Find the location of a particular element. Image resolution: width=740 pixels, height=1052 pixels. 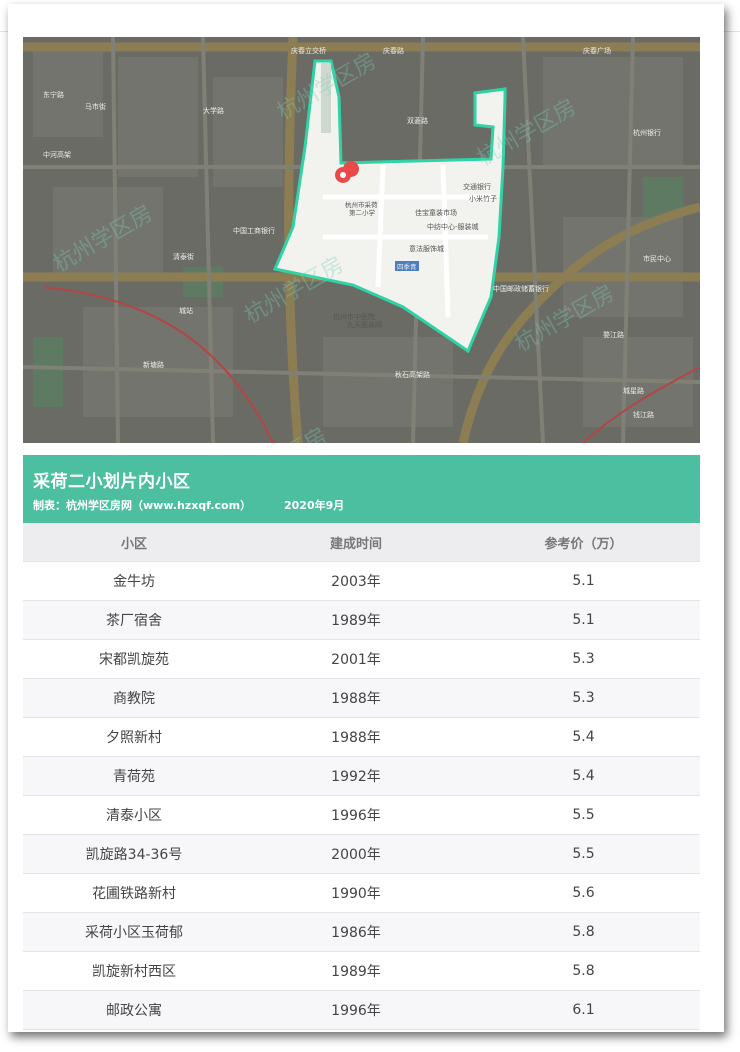

map-label: 双菱路 is located at coordinates (417, 120).